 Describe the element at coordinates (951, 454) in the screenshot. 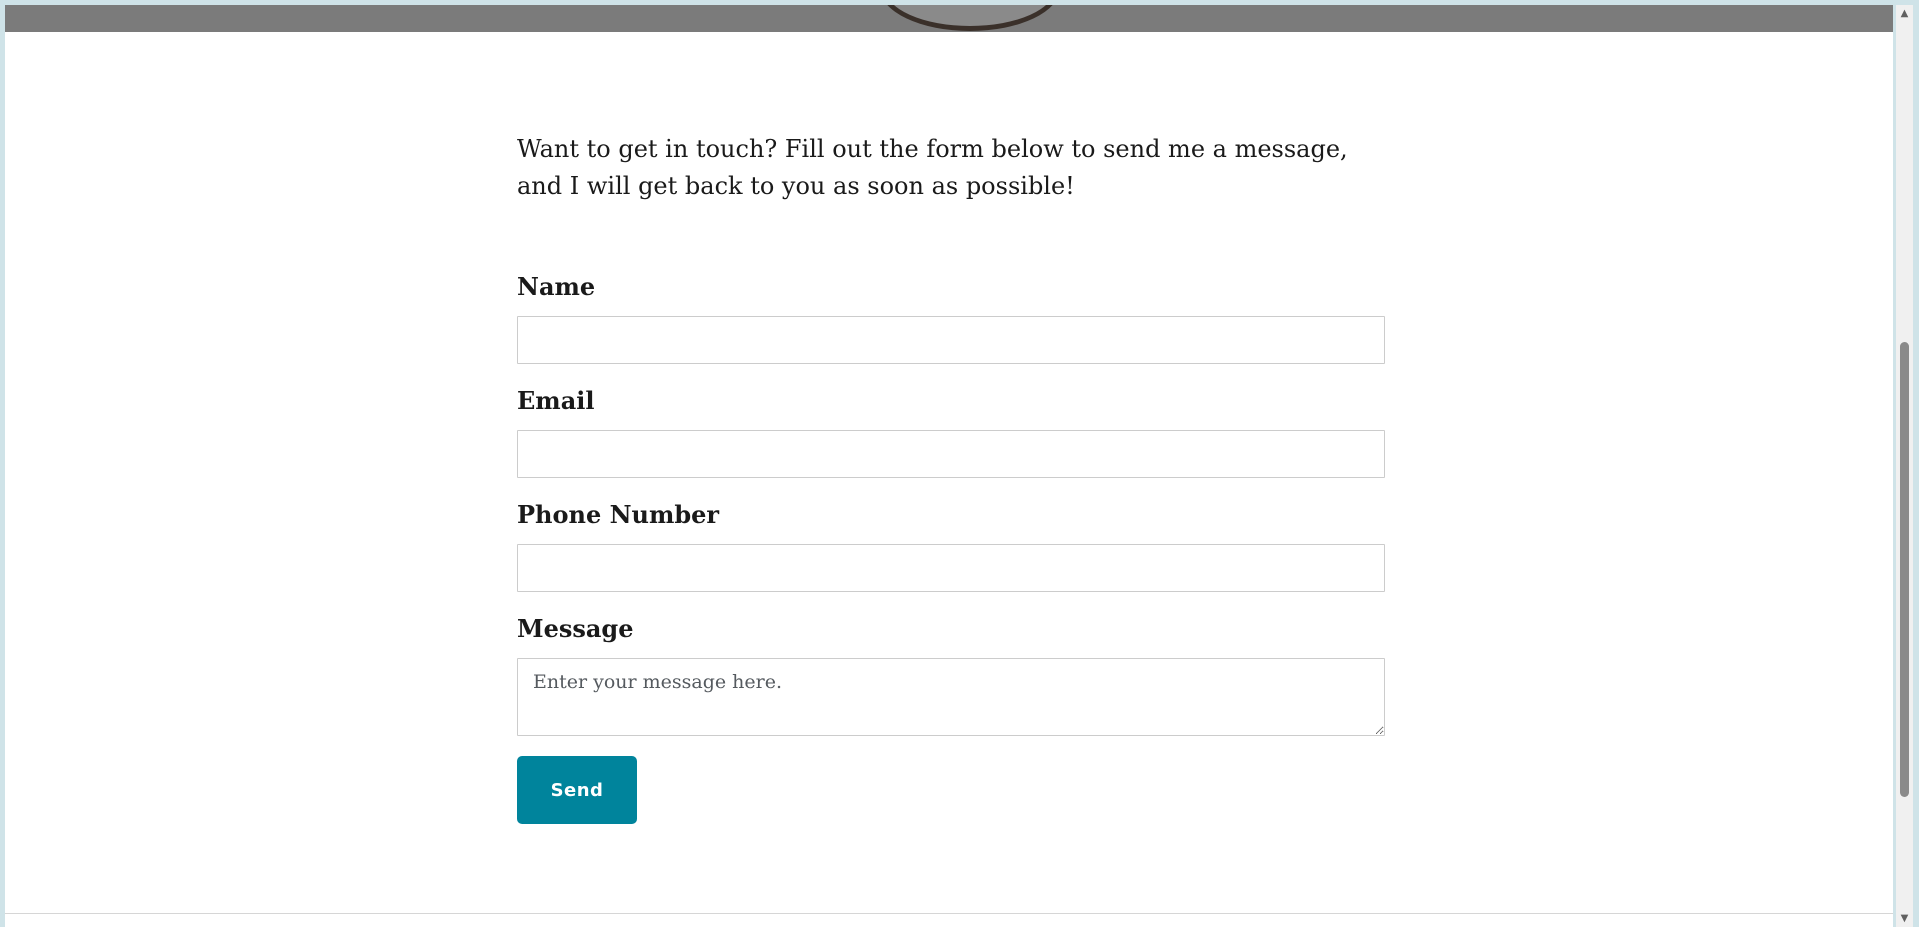

I see `email-input` at that location.